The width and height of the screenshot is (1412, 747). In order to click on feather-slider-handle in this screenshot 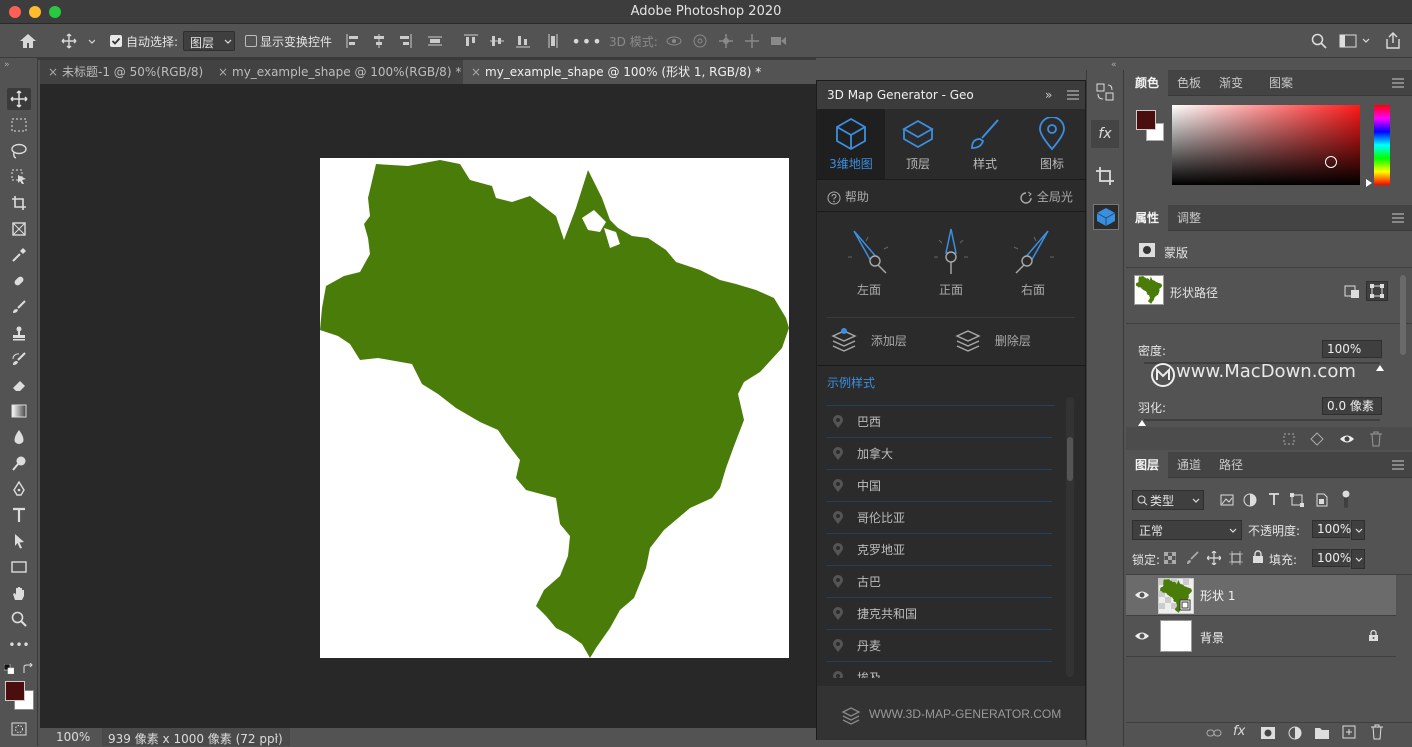, I will do `click(1142, 423)`.